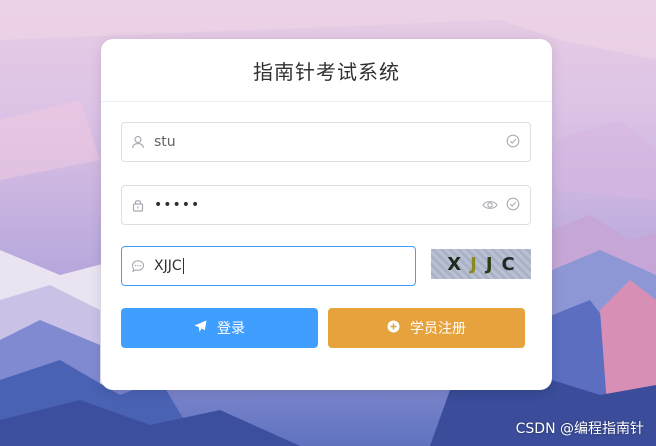  What do you see at coordinates (454, 264) in the screenshot?
I see `captcha-char: X` at bounding box center [454, 264].